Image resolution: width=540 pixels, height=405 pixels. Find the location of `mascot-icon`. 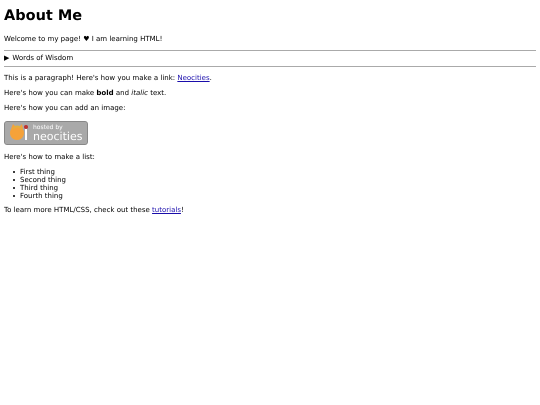

mascot-icon is located at coordinates (19, 133).